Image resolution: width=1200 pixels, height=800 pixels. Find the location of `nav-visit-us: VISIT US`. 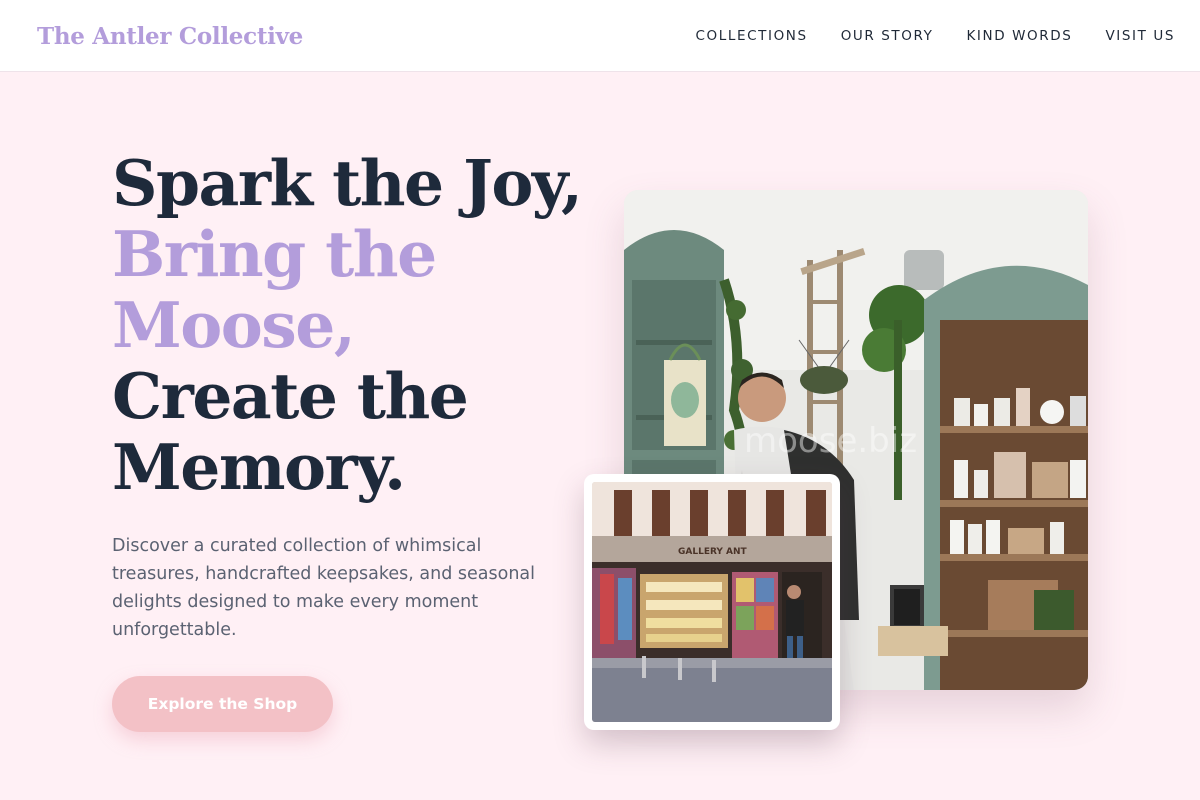

nav-visit-us: VISIT US is located at coordinates (1140, 36).